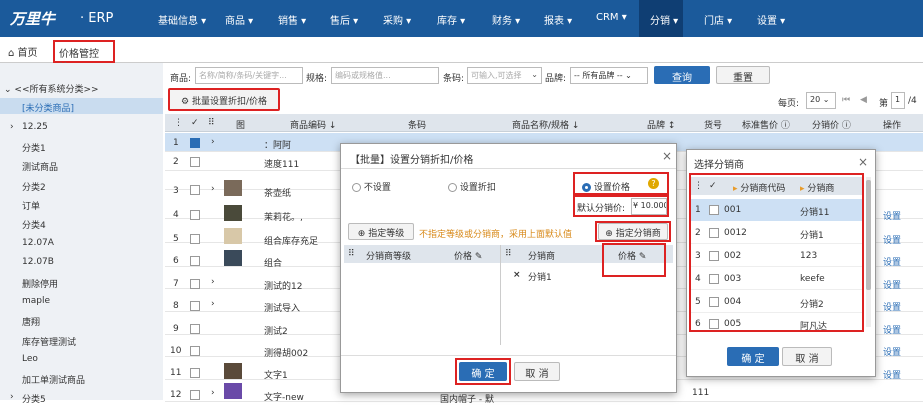 This screenshot has width=923, height=405. Describe the element at coordinates (472, 186) in the screenshot. I see `radio-discount: 设置折扣` at that location.